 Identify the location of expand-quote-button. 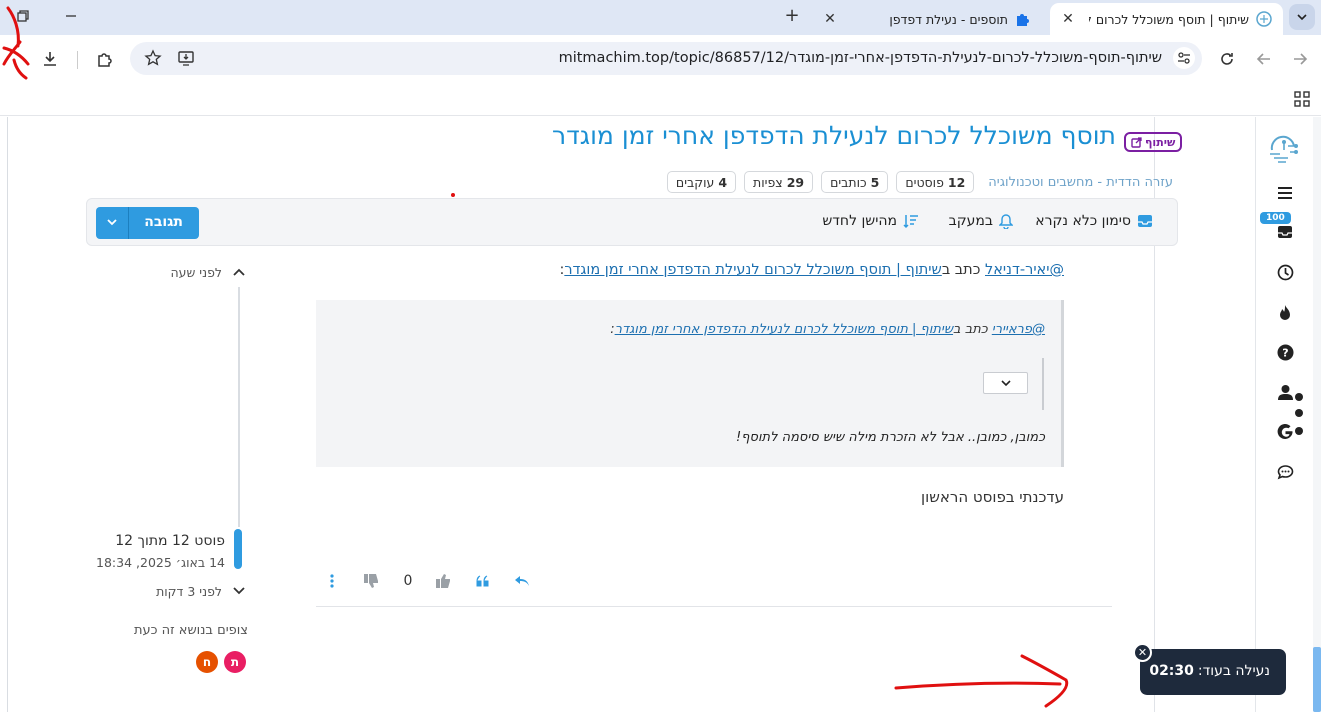
(1005, 383).